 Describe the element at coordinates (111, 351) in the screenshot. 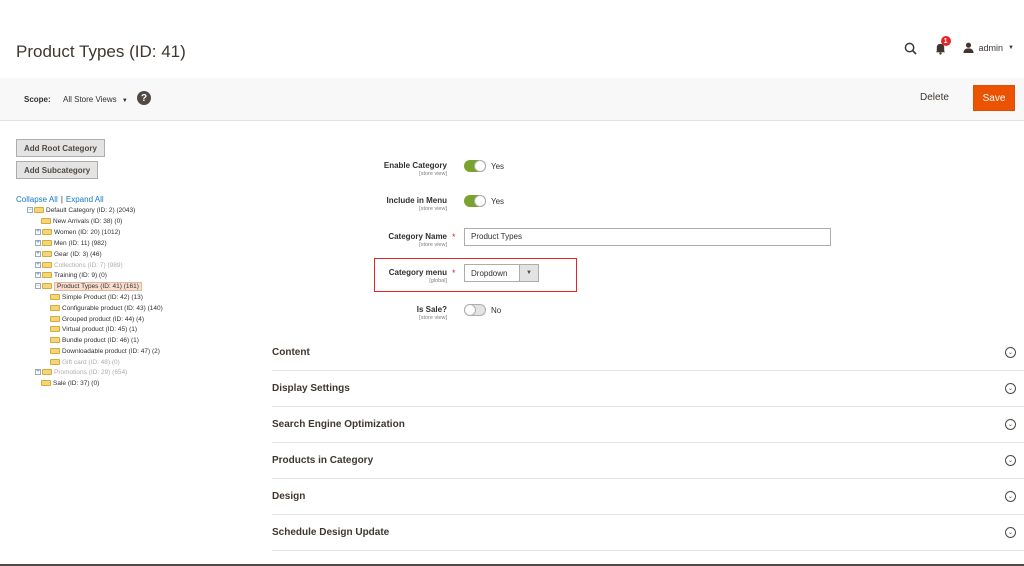

I see `tree-node-label: Downloadable product (ID: 47) (2)` at that location.